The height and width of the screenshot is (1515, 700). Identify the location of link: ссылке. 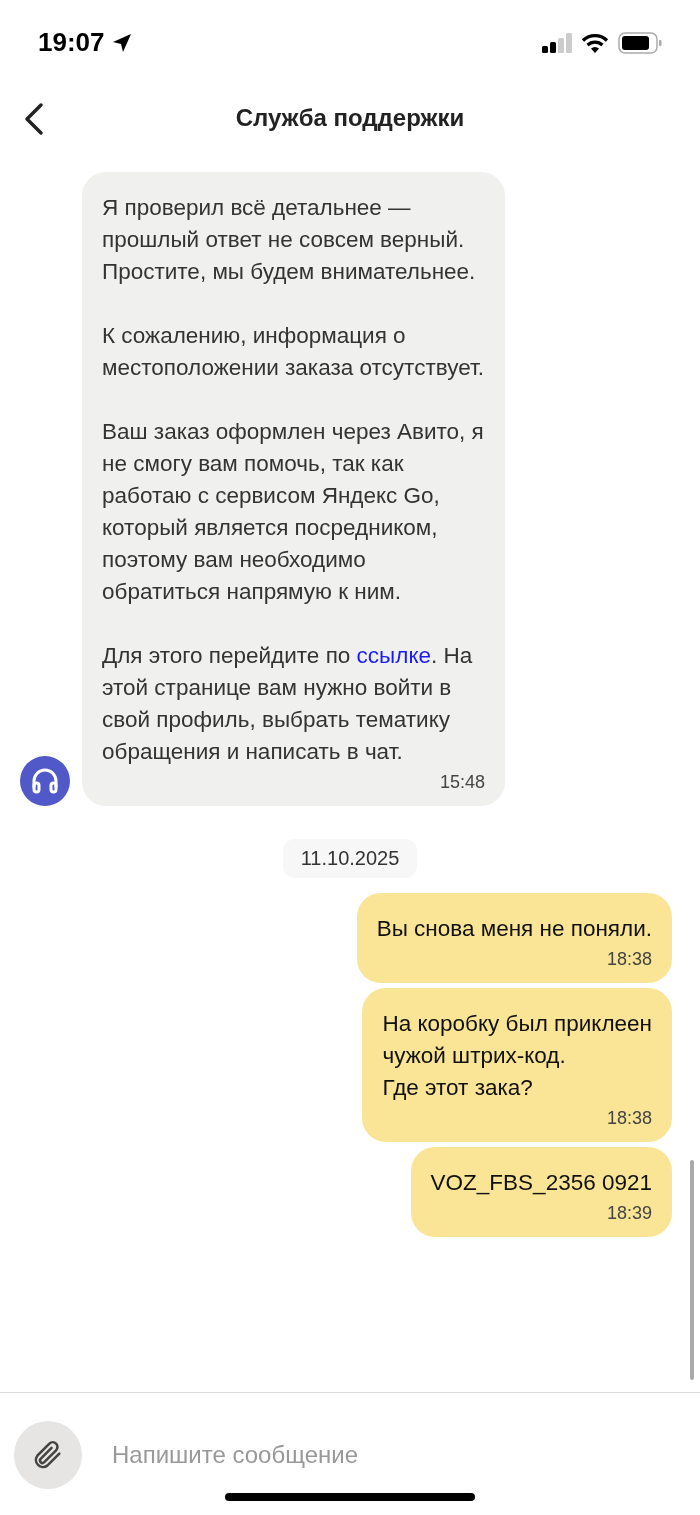
(393, 655).